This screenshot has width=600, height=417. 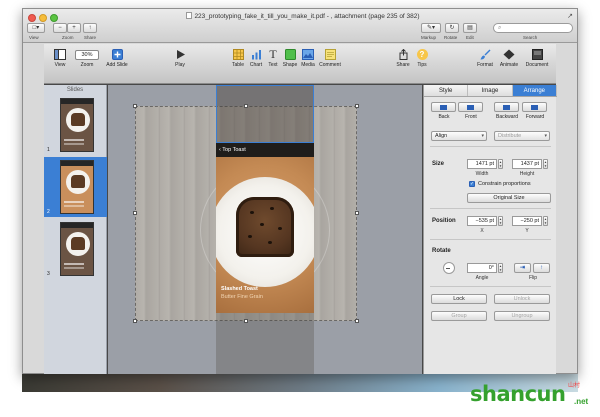 What do you see at coordinates (256, 65) in the screenshot?
I see `chart-label: Chart` at bounding box center [256, 65].